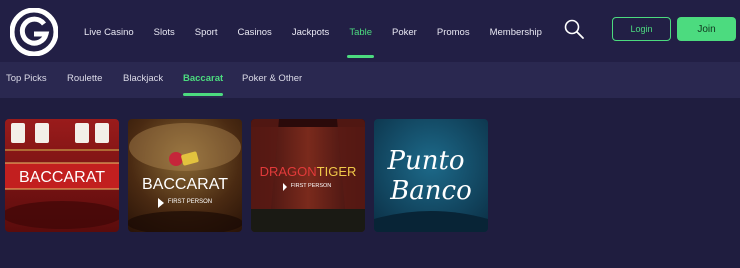  I want to click on game-tile-punto-banco: Punto Banco, so click(431, 175).